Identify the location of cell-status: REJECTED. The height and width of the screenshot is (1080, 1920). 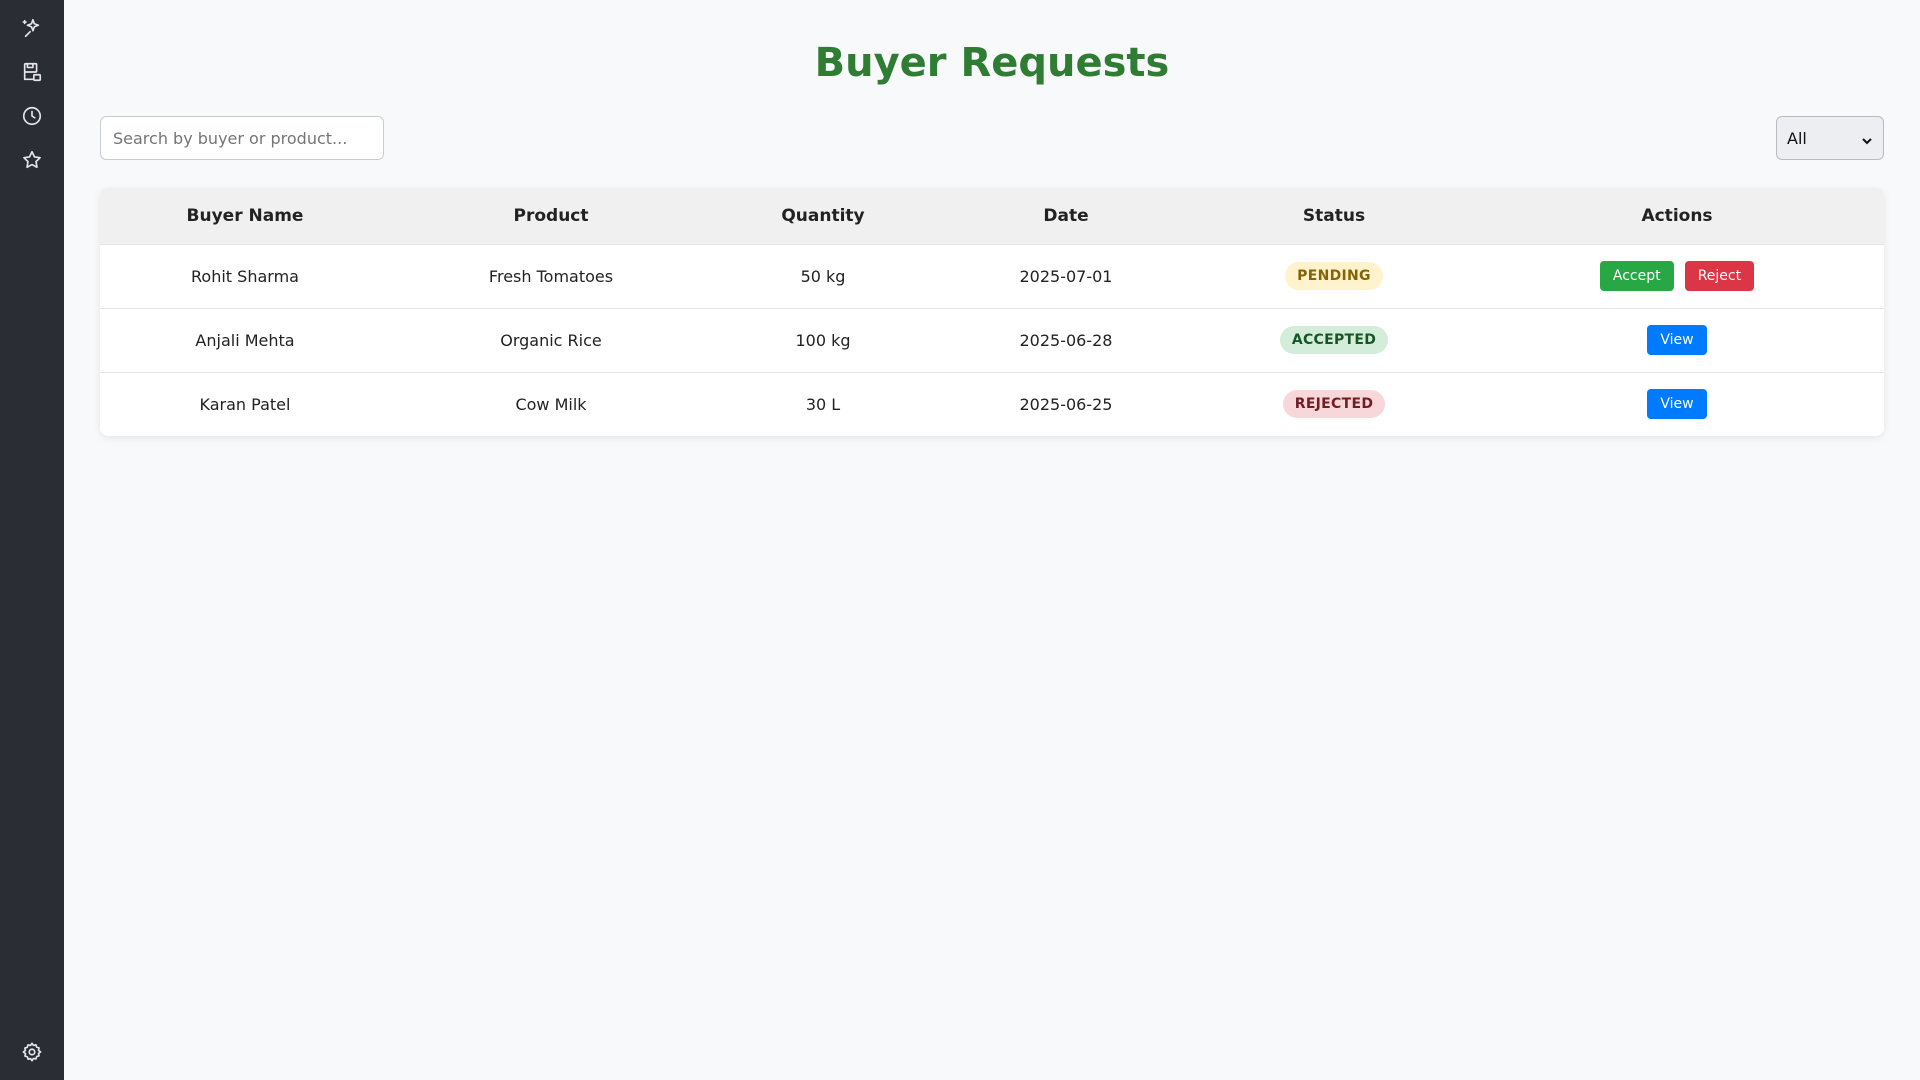
(1334, 404).